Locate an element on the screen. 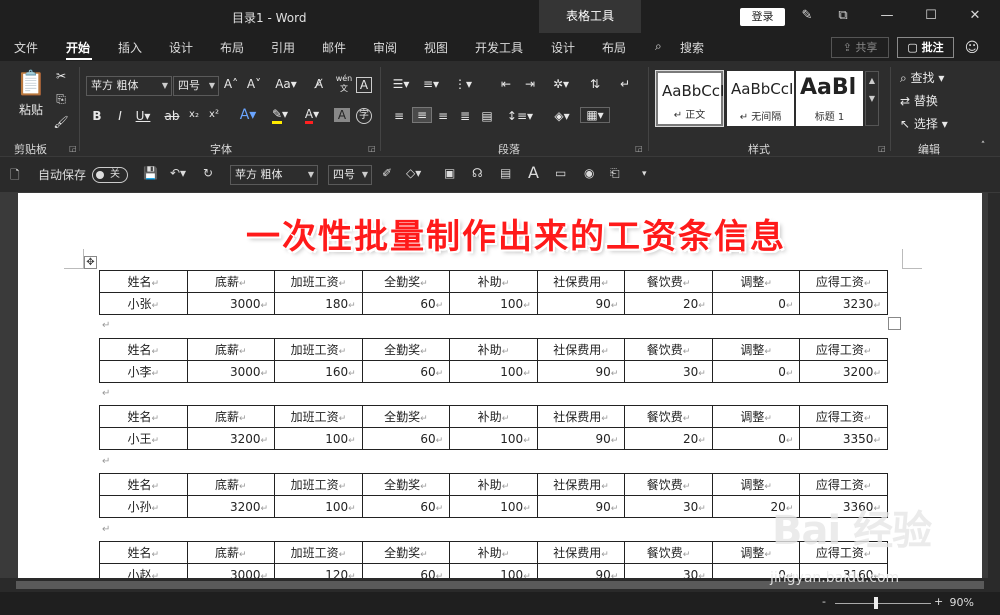 This screenshot has height=615, width=1000. text-effects-icon: A▾ is located at coordinates (248, 115).